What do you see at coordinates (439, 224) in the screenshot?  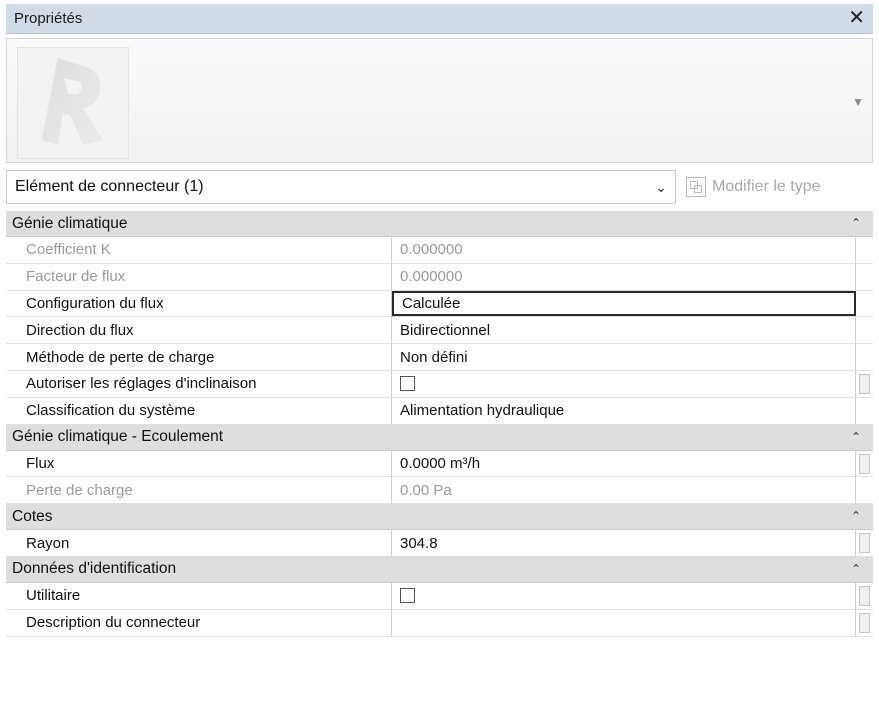 I see `group-header: Génie climatique ⌃` at bounding box center [439, 224].